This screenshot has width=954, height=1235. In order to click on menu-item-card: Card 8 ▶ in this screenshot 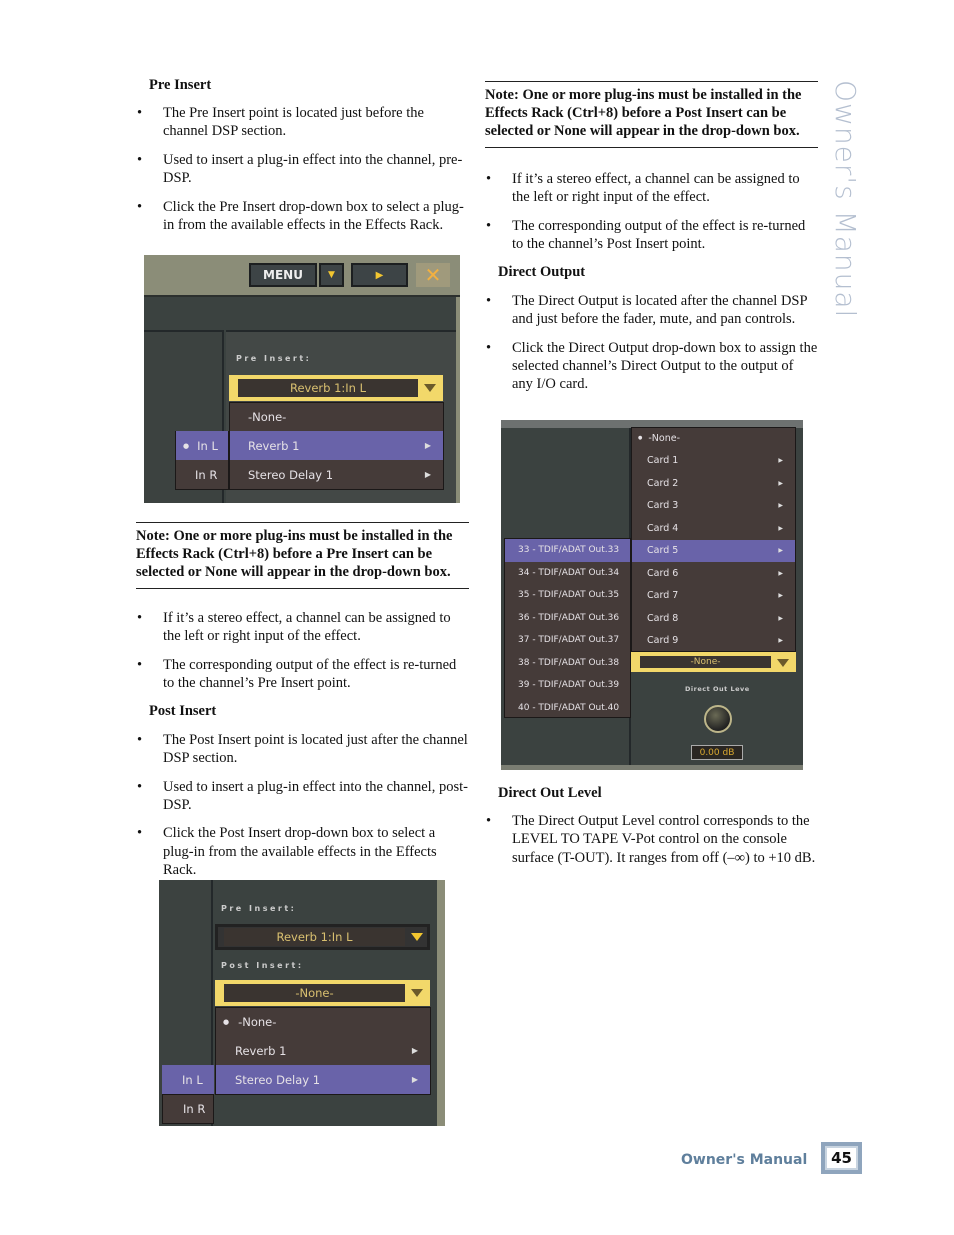, I will do `click(713, 618)`.